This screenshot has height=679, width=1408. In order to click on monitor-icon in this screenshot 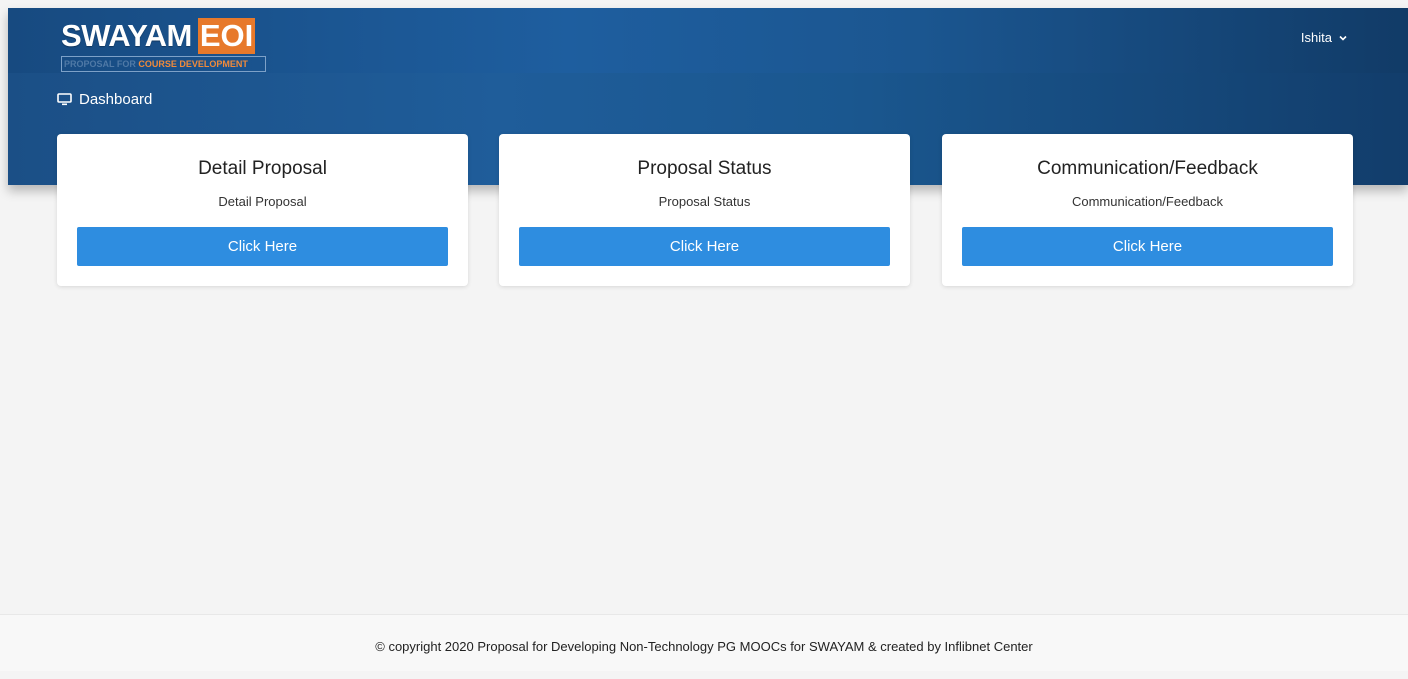, I will do `click(64, 99)`.